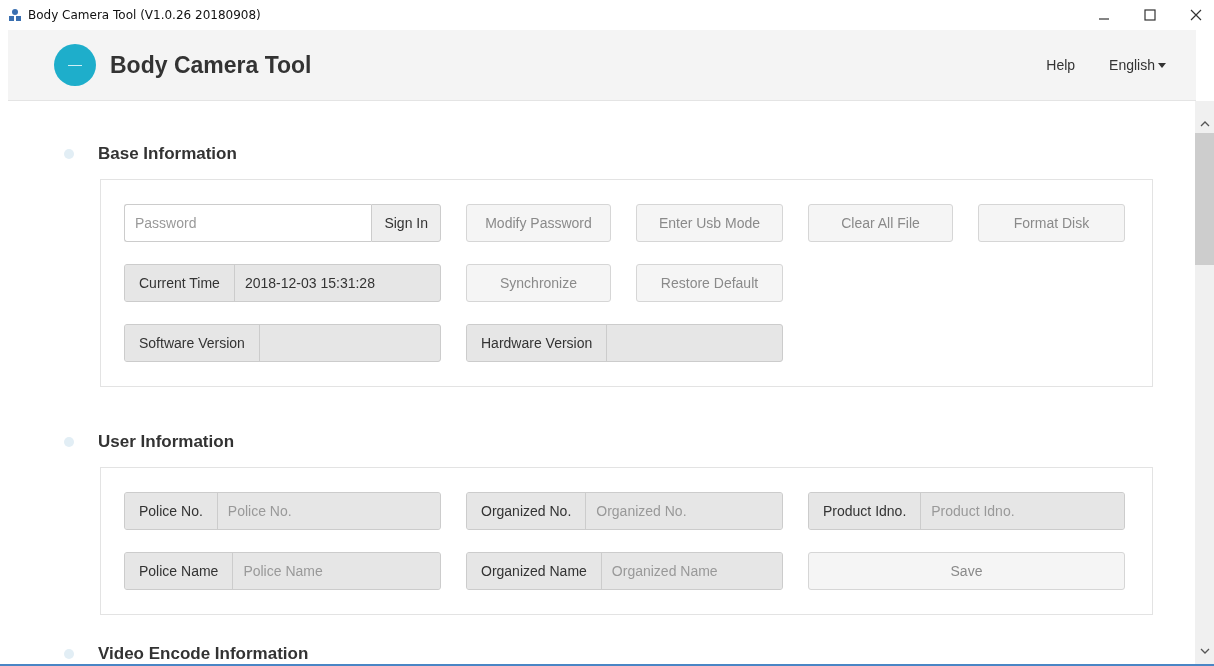  I want to click on field-value: 2018-12-03 15:31:28, so click(309, 283).